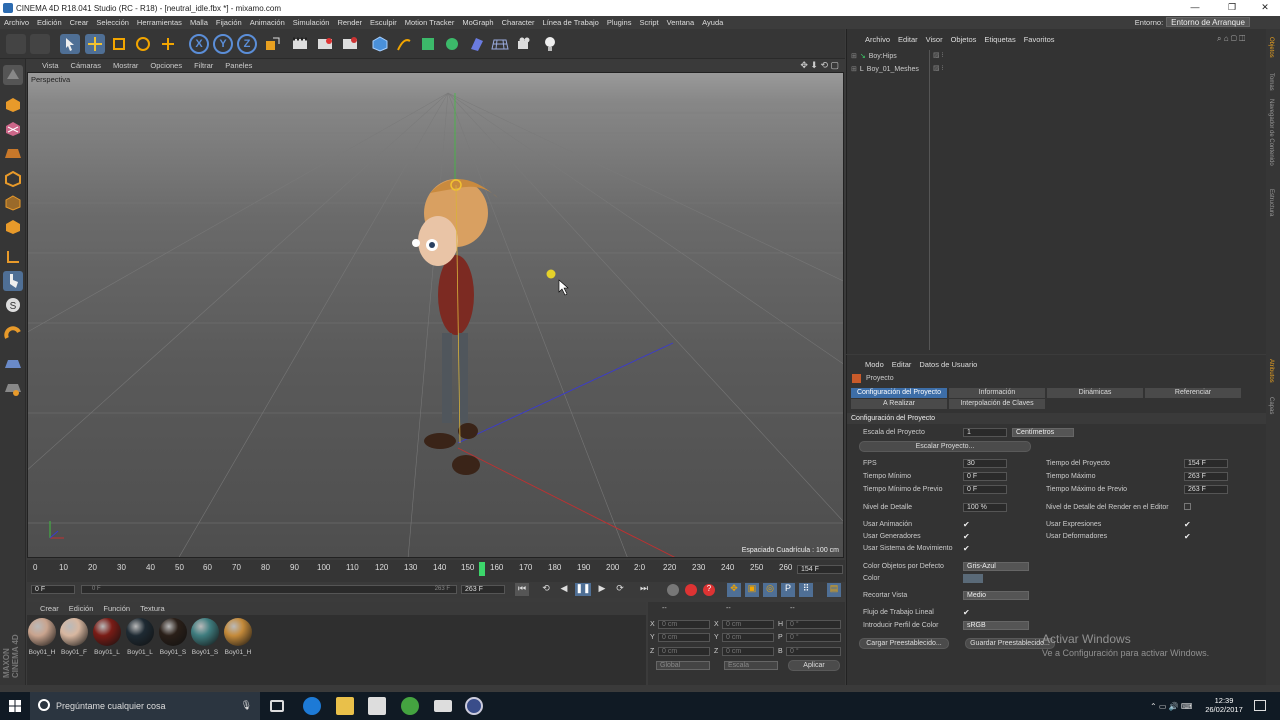 Image resolution: width=1280 pixels, height=720 pixels. What do you see at coordinates (145, 706) in the screenshot?
I see `taskbar-search-box: Pregúntame cualquier cosa 🎙` at bounding box center [145, 706].